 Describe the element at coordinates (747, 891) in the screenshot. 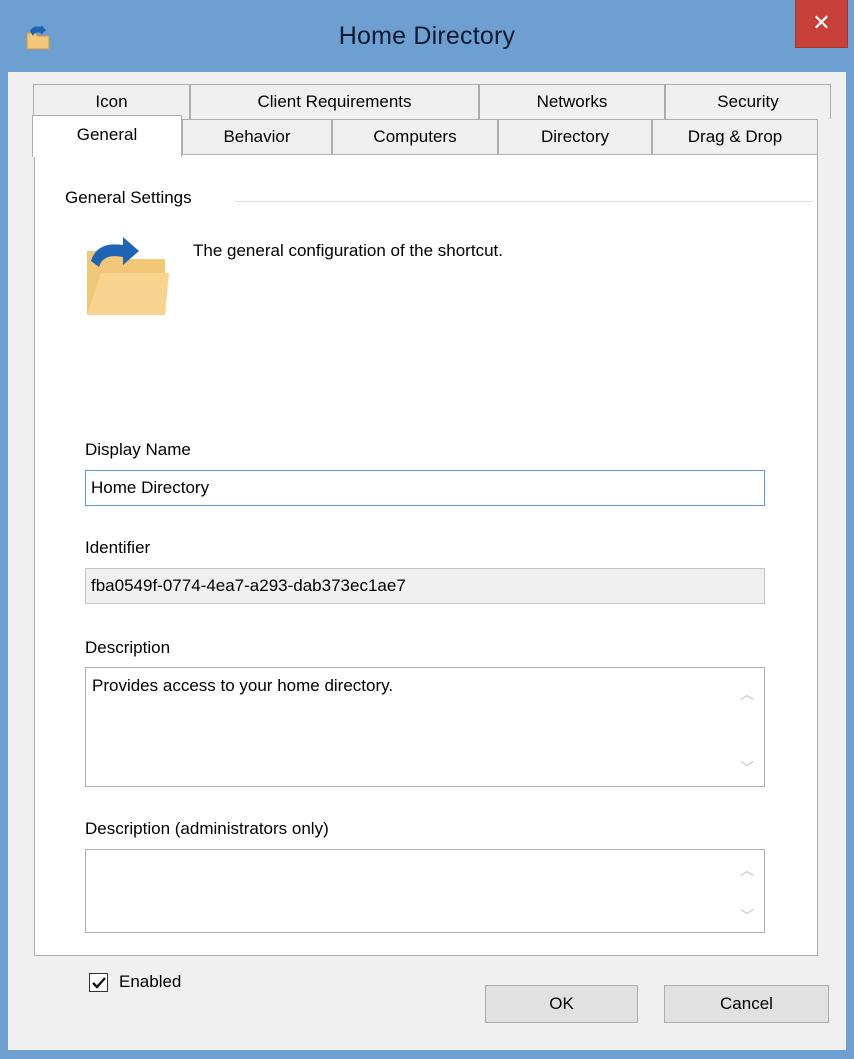

I see `admin-description-scrollbar: ︿ ﹀` at that location.